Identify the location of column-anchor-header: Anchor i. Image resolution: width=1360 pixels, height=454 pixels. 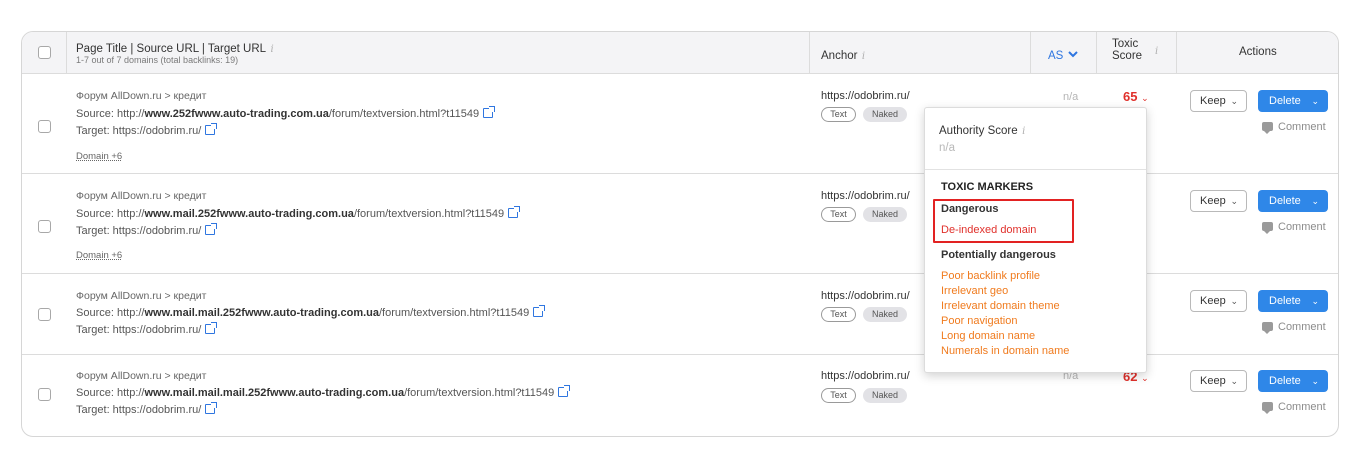
(843, 55).